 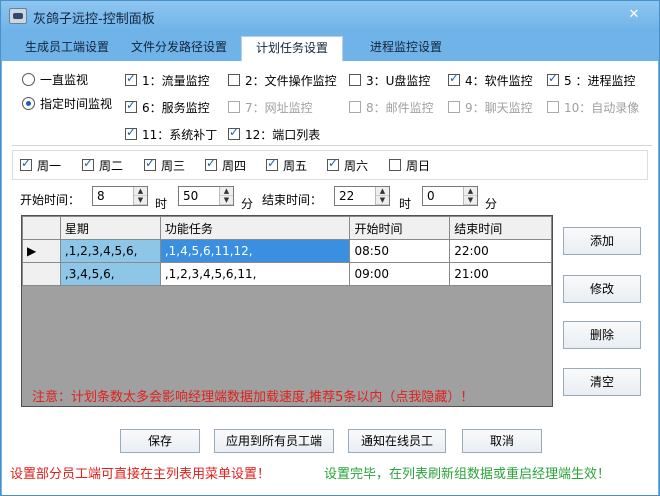 I want to click on feature-2: 2：文件操作监控, so click(x=282, y=80).